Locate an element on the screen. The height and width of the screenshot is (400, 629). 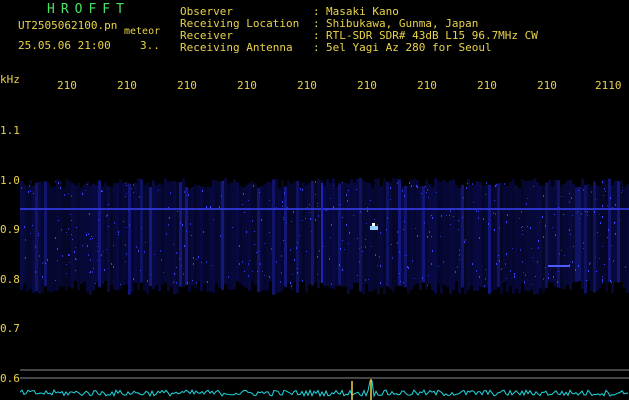
antenna-colon: : is located at coordinates (316, 47).